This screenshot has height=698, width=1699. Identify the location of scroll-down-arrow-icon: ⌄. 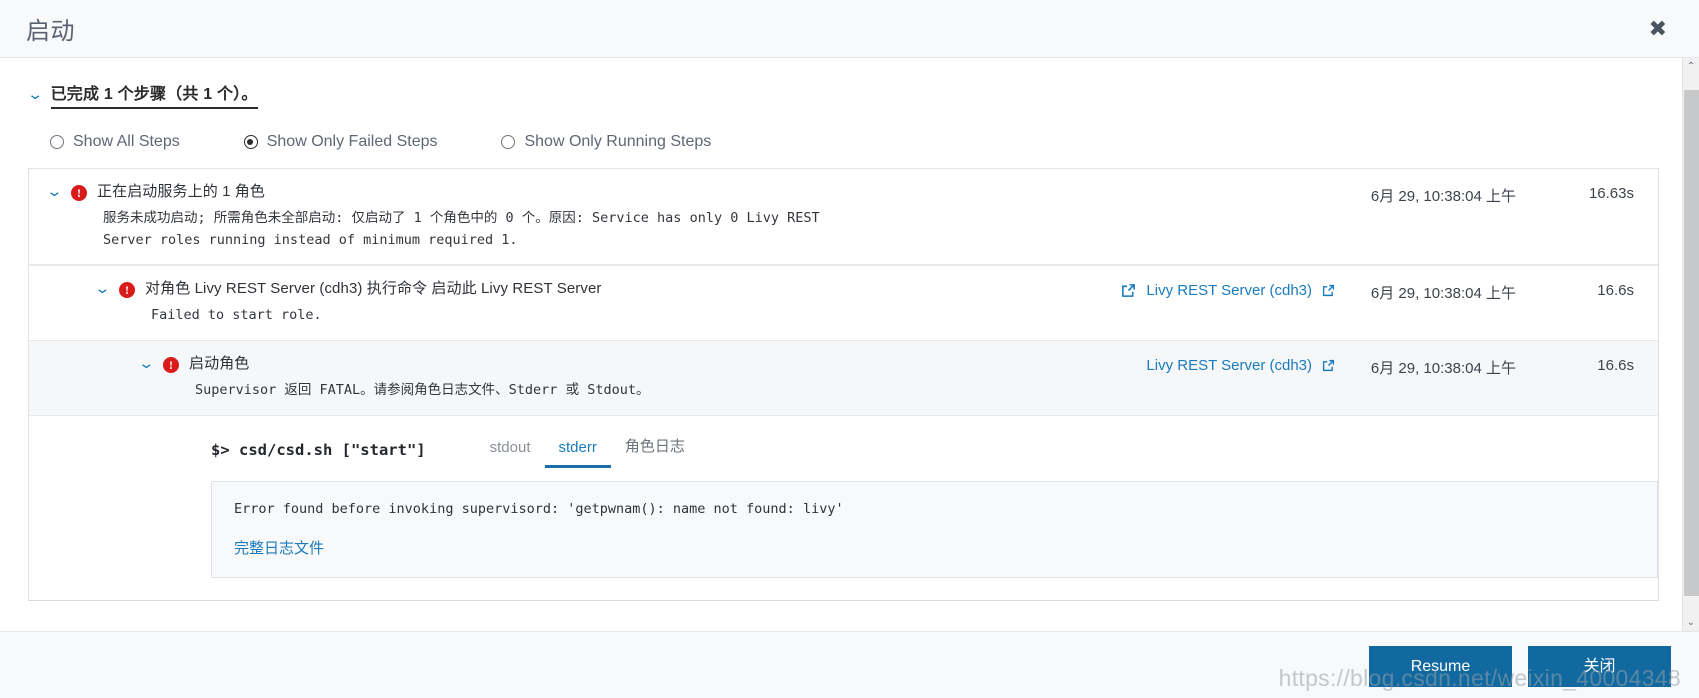
(1691, 622).